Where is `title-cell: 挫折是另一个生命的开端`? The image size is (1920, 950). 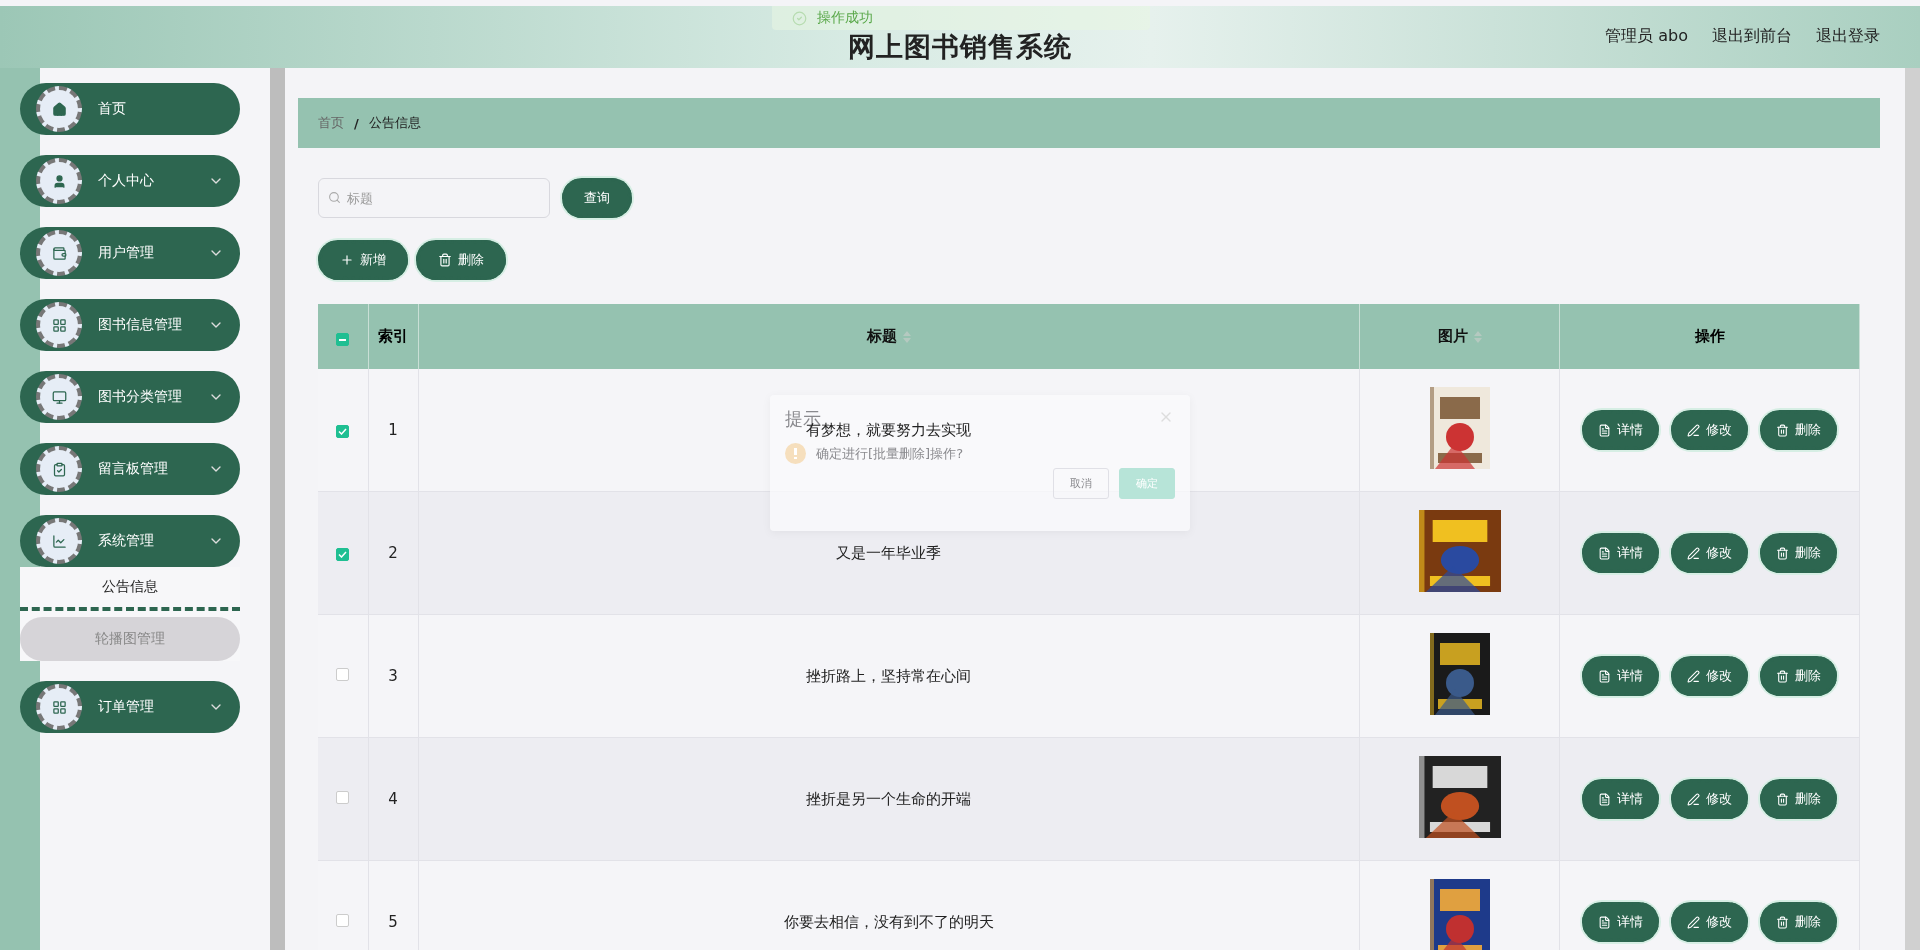
title-cell: 挫折是另一个生命的开端 is located at coordinates (889, 798).